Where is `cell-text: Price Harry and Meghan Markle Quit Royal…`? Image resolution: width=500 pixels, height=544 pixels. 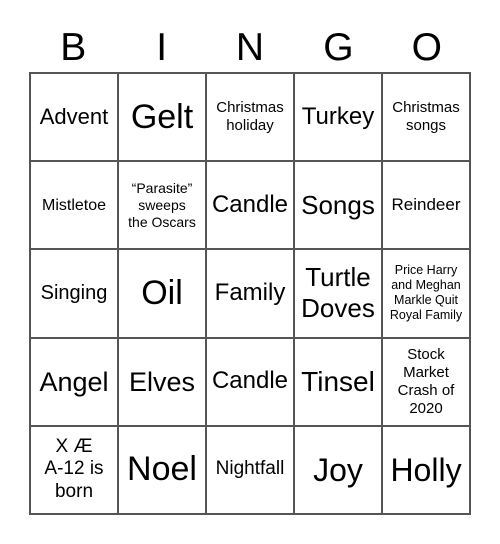 cell-text: Price Harry and Meghan Markle Quit Royal… is located at coordinates (426, 293).